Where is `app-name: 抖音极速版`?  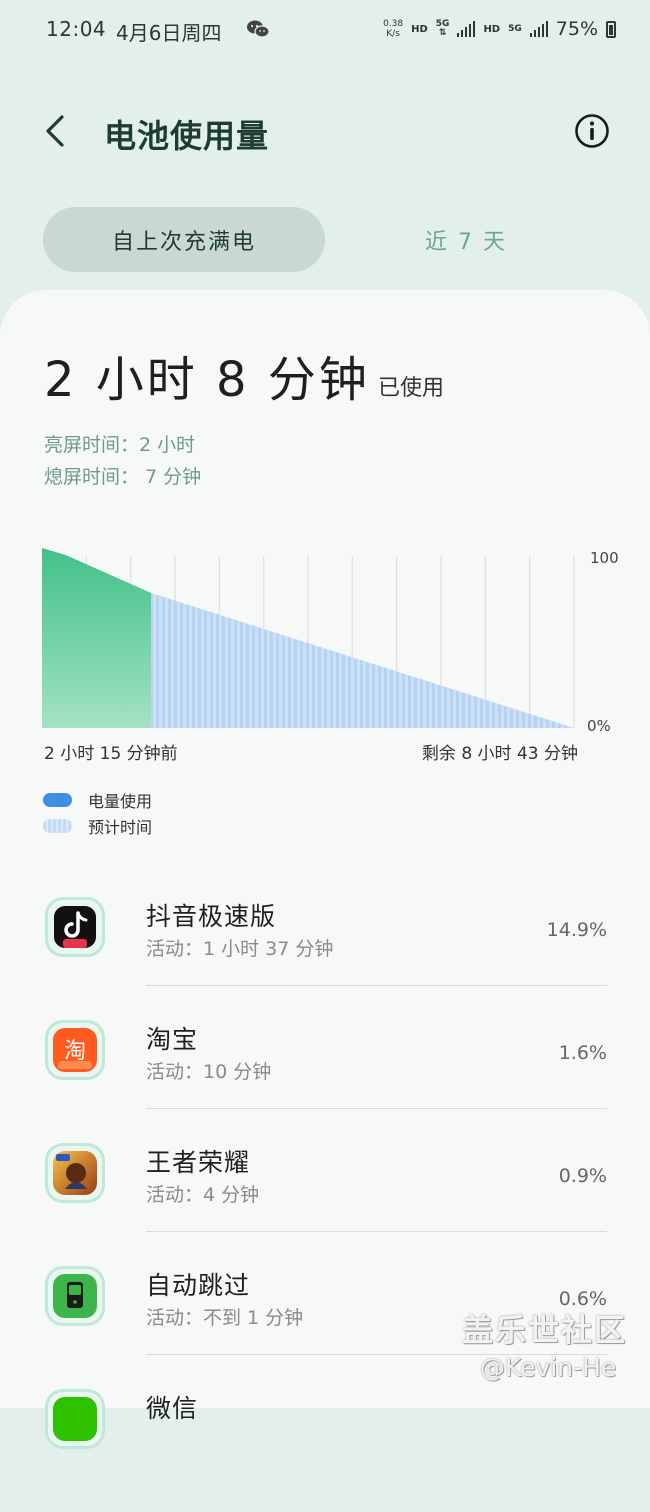 app-name: 抖音极速版 is located at coordinates (211, 916).